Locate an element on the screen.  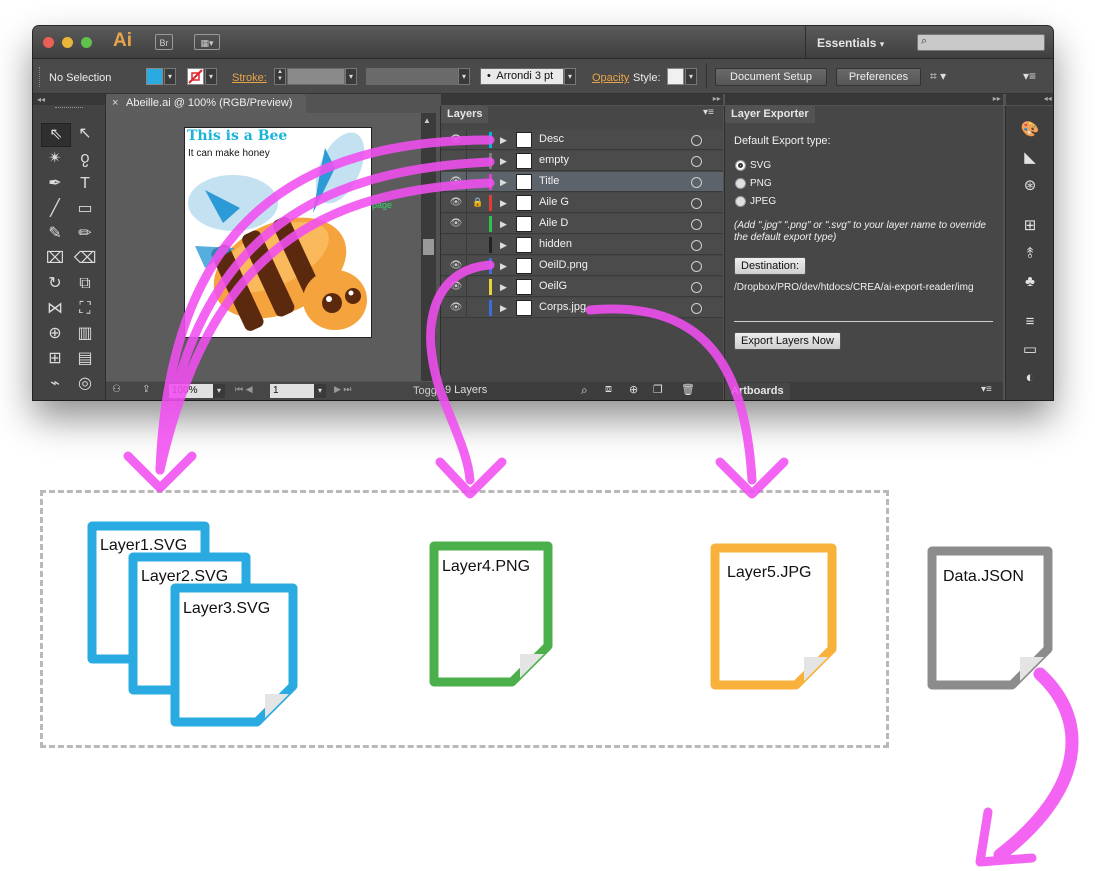
title-to-svg-arrow is located at coordinates (325, 326).